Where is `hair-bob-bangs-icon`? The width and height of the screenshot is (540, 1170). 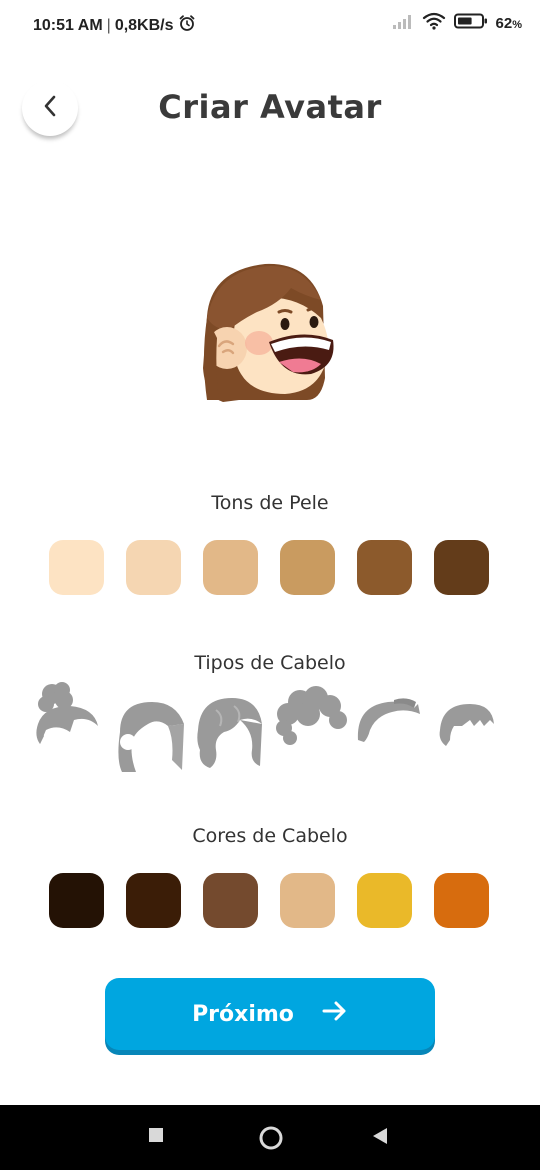
hair-bob-bangs-icon is located at coordinates (466, 725).